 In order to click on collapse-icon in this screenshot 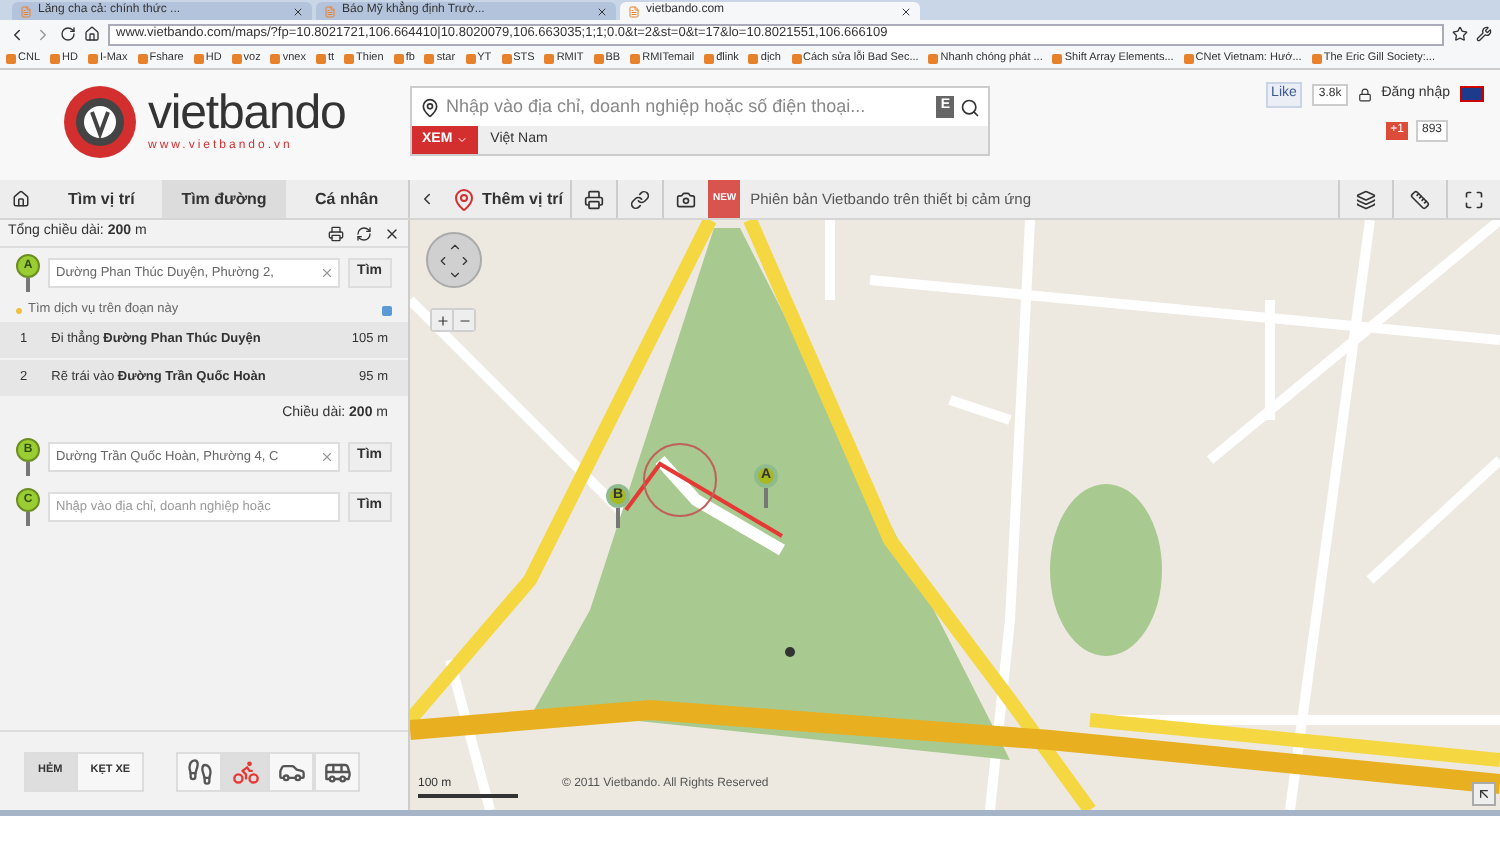, I will do `click(427, 199)`.